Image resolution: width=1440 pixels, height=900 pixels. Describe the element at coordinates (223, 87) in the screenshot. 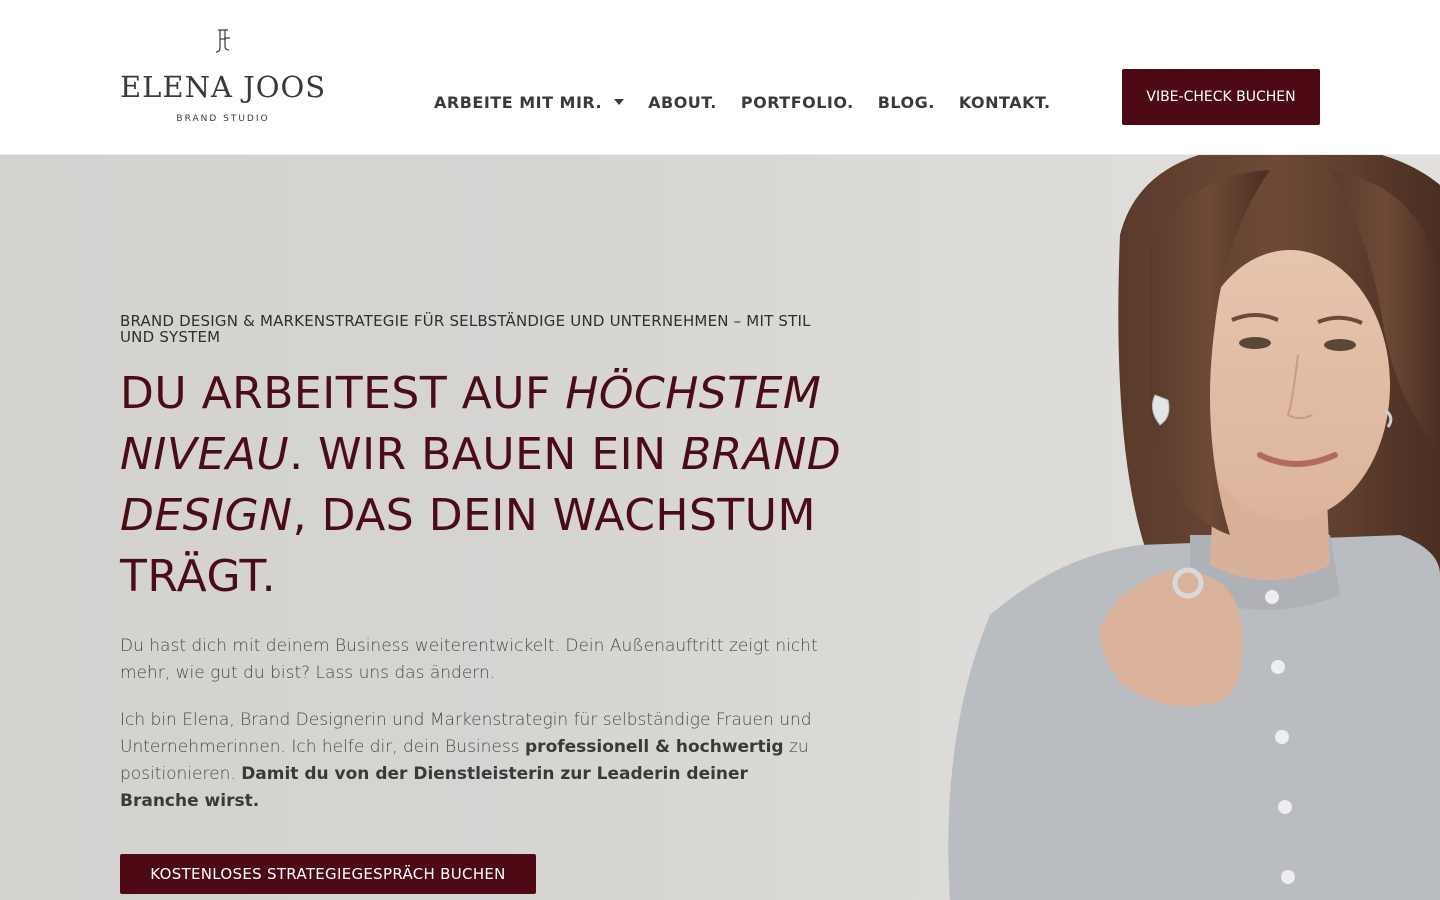

I see `logo-name: ELENA JOOS` at that location.